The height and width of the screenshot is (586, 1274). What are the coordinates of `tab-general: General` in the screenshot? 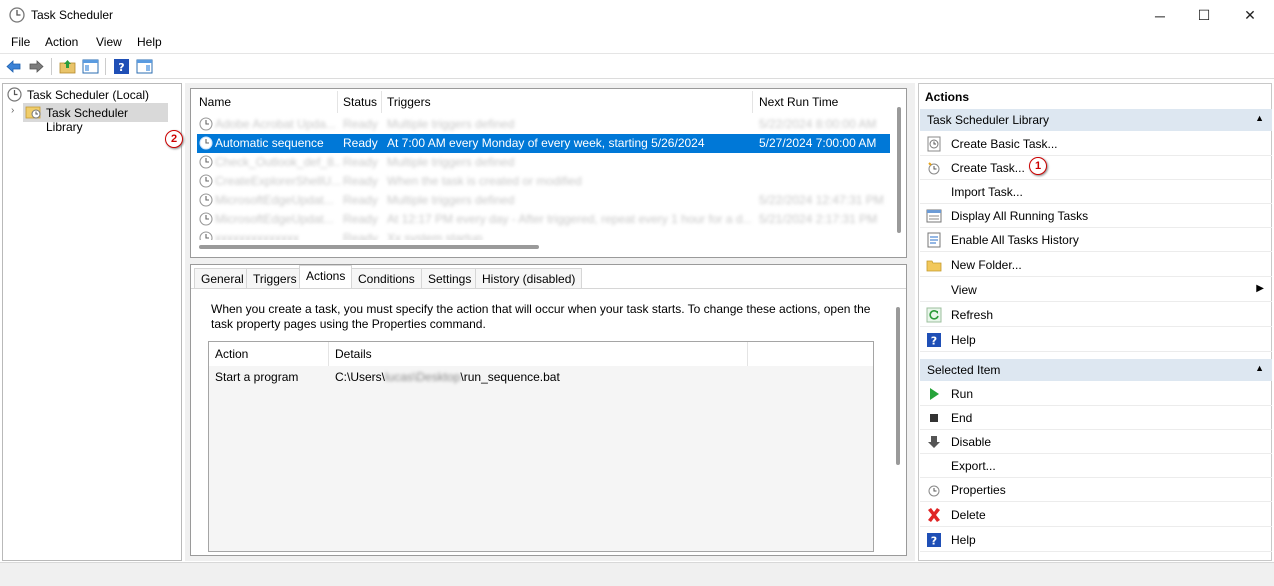 It's located at (222, 278).